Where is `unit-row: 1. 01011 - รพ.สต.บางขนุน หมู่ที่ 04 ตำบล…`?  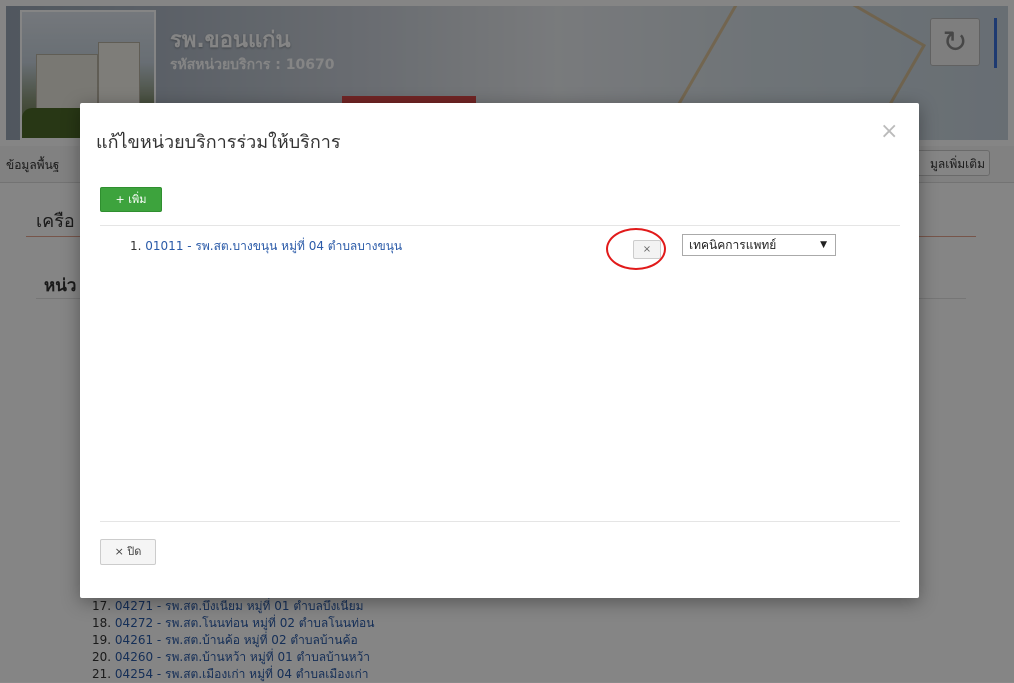 unit-row: 1. 01011 - รพ.สต.บางขนุน หมู่ที่ 04 ตำบล… is located at coordinates (266, 246).